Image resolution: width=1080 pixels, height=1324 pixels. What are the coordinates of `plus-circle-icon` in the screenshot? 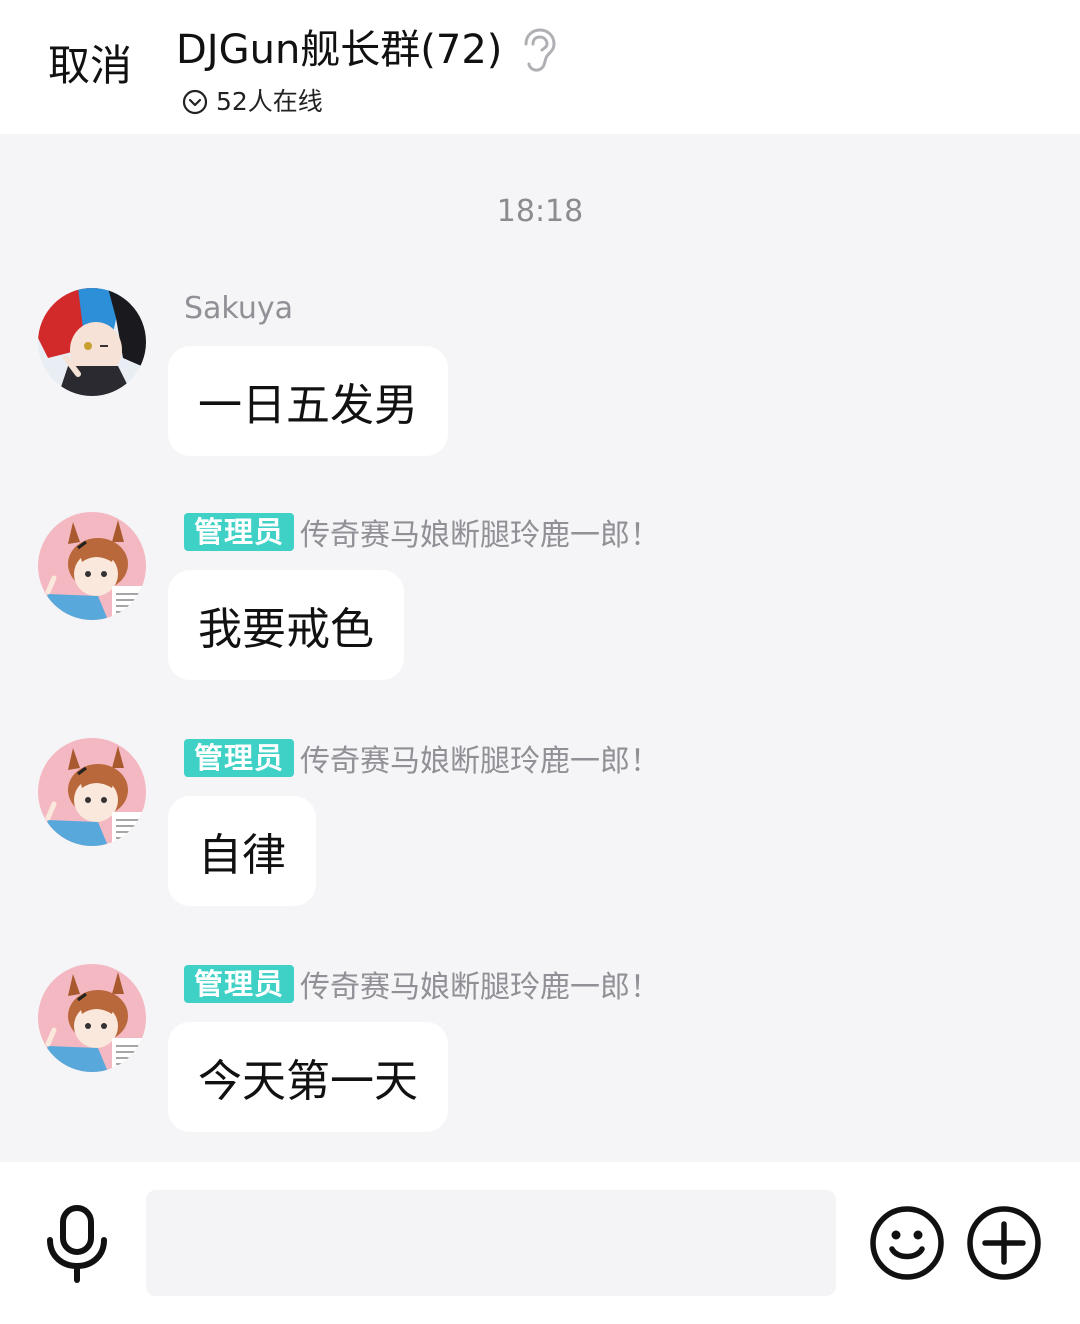 It's located at (1004, 1243).